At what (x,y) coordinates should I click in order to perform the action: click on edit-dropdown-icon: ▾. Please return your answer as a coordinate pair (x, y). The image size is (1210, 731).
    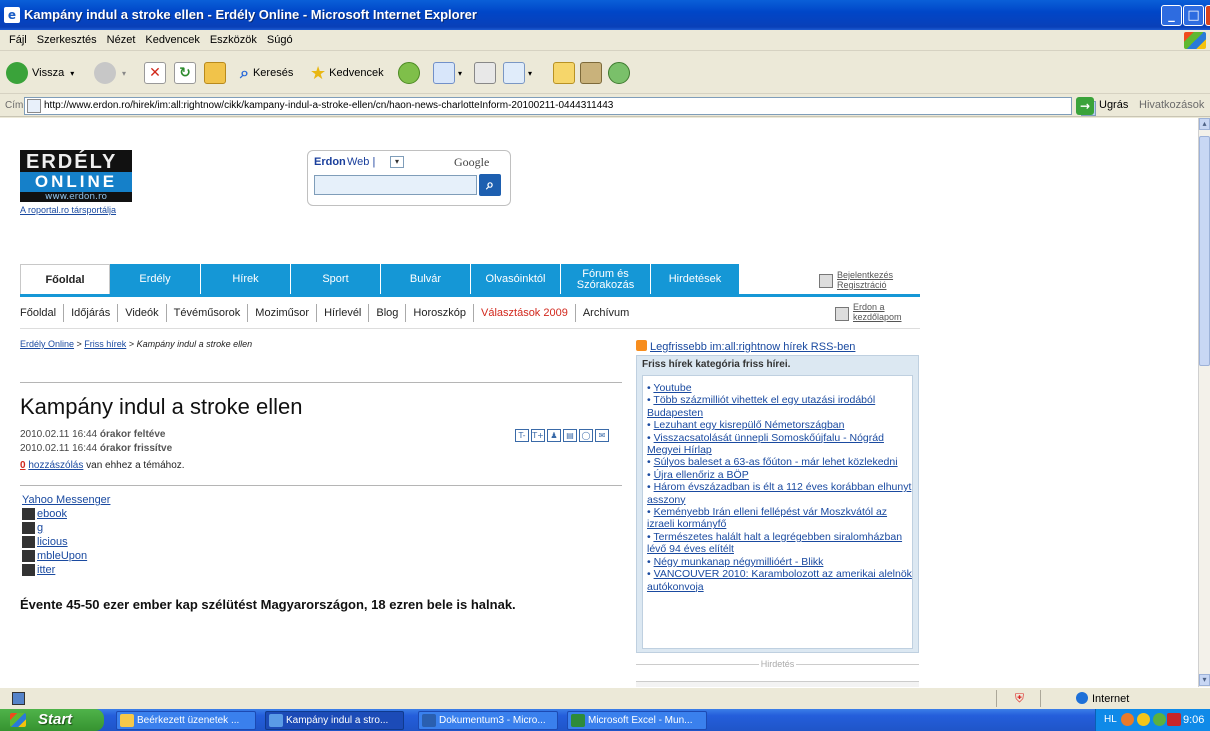
    Looking at the image, I should click on (530, 73).